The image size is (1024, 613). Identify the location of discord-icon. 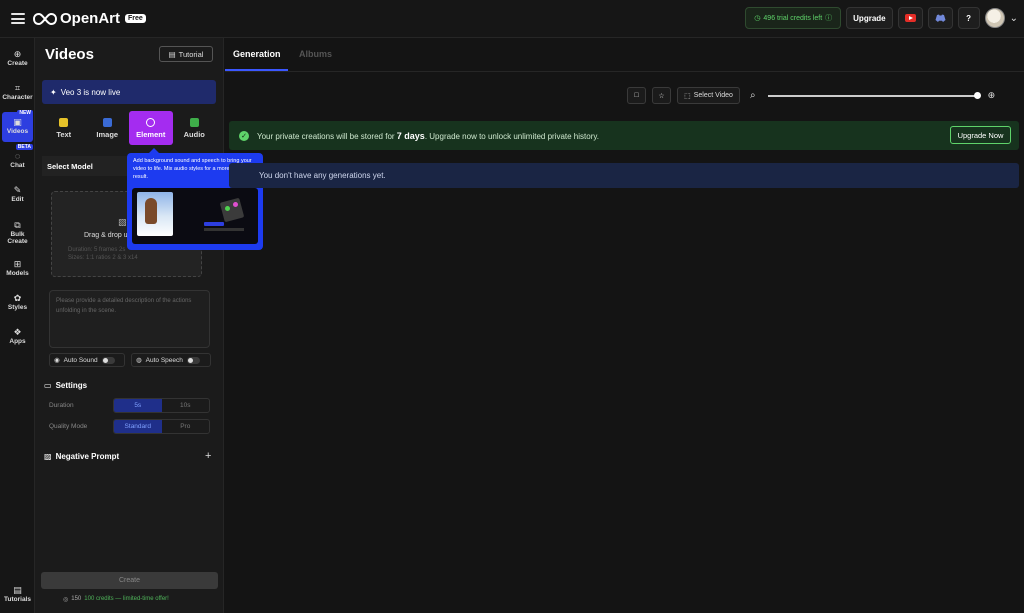
(940, 18).